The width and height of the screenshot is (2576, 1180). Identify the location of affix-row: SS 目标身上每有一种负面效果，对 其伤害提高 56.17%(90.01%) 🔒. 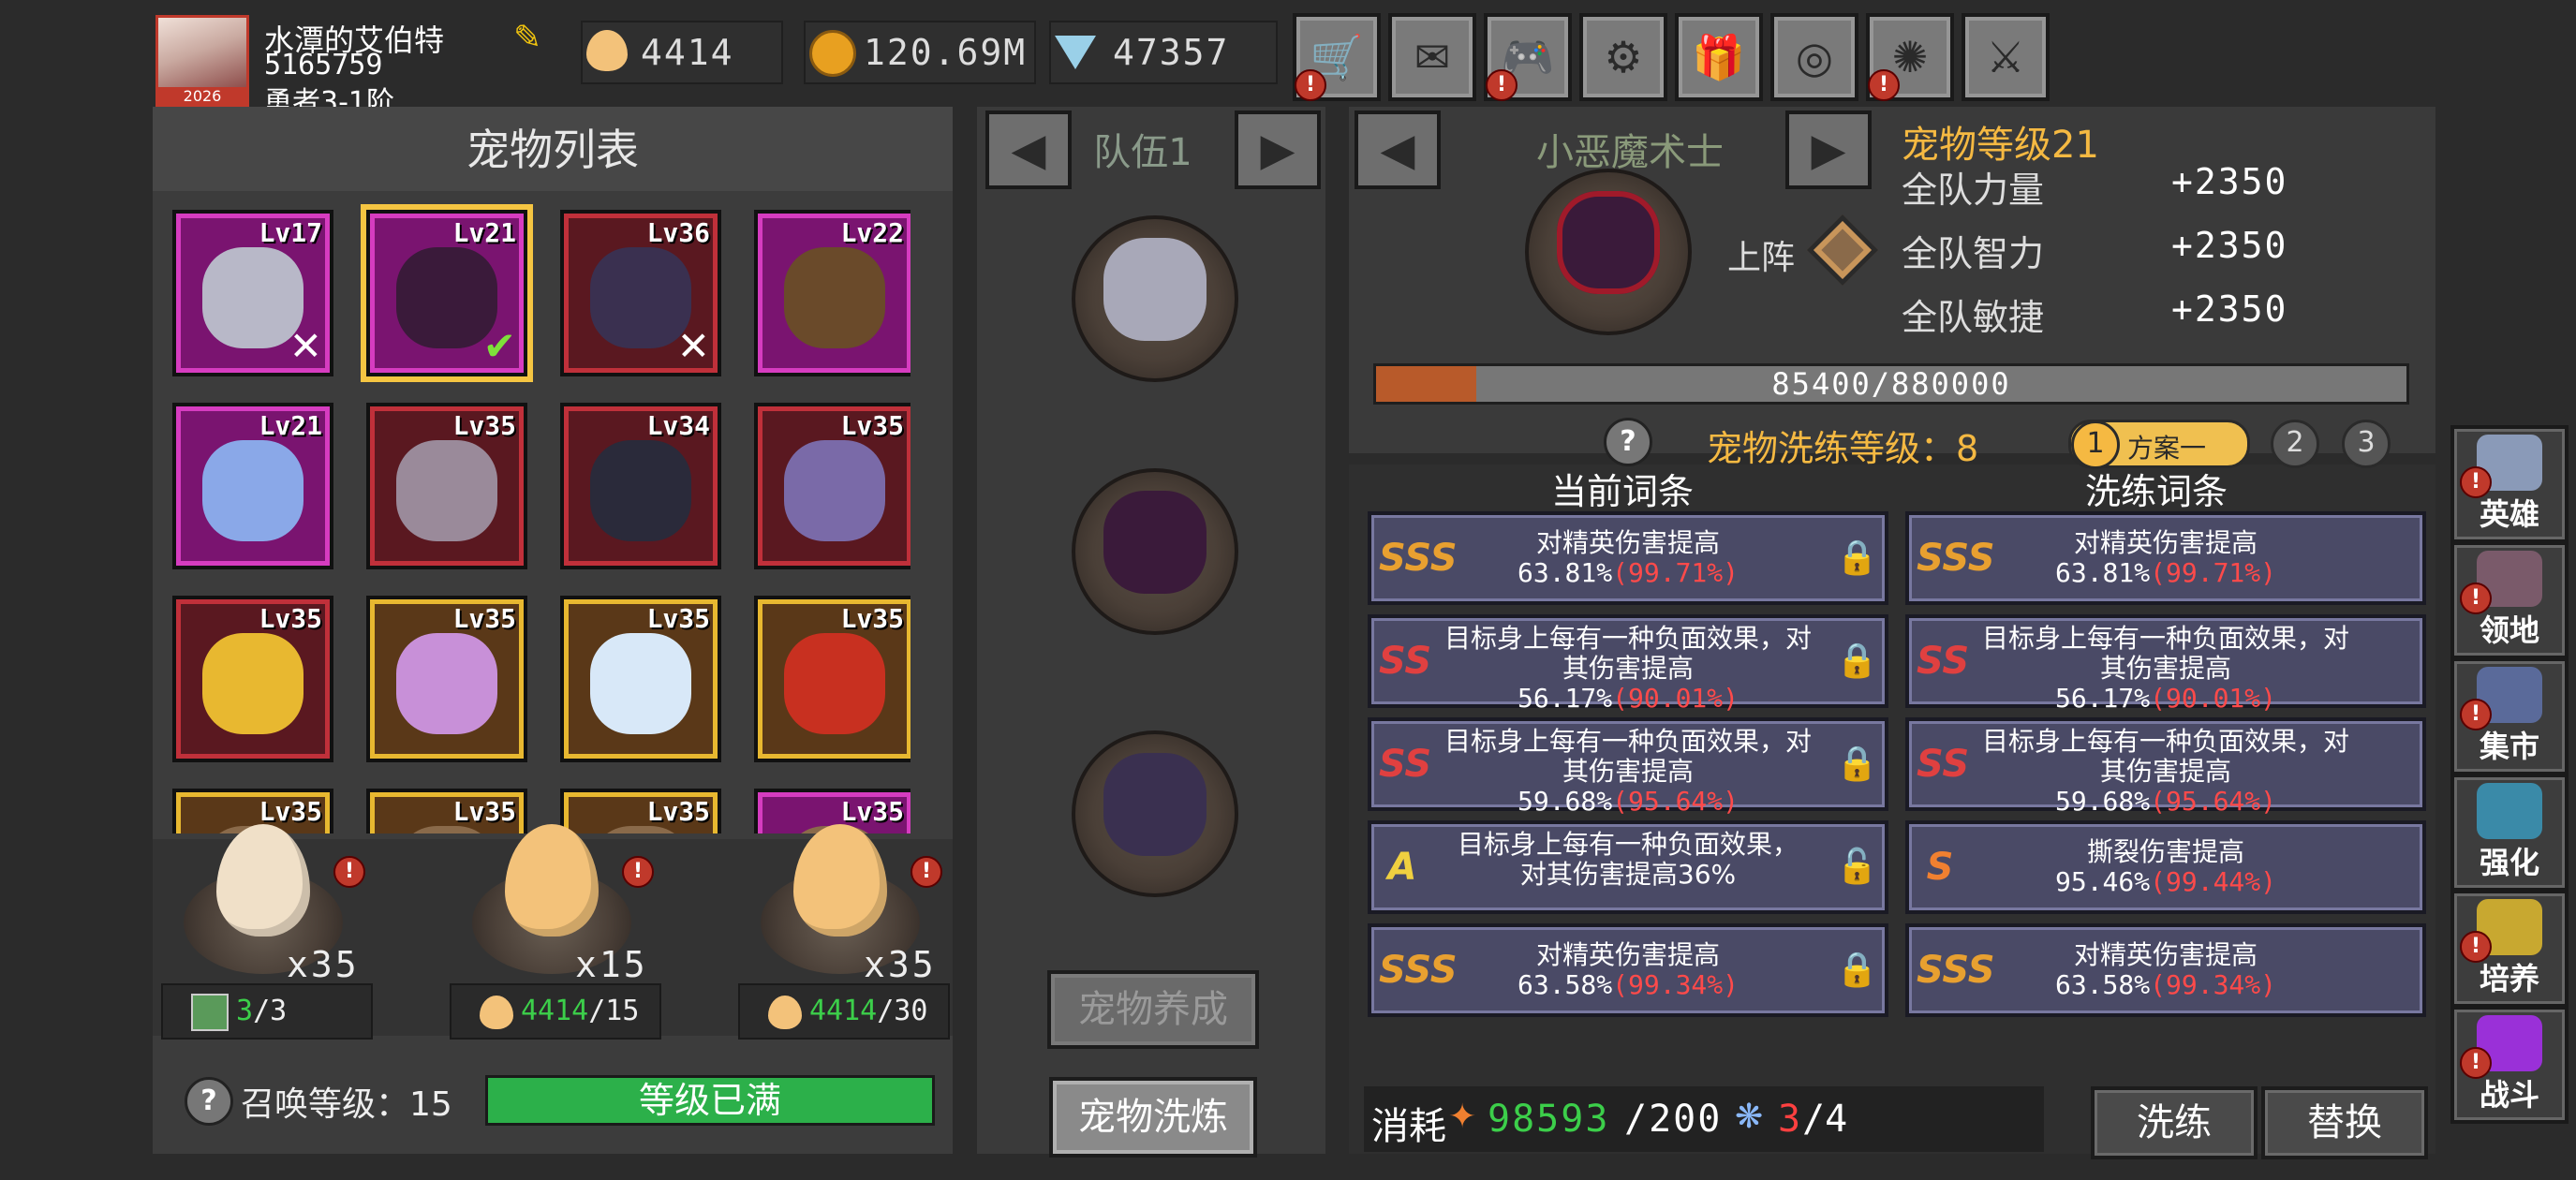
(1628, 664).